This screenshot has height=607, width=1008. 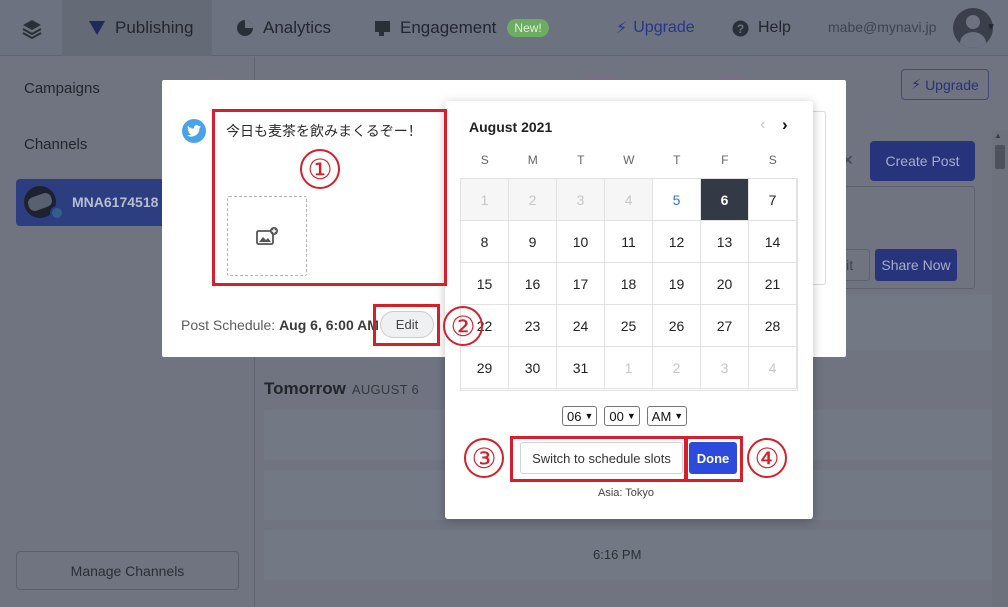 I want to click on nav-engagement: Engagement New!, so click(x=461, y=28).